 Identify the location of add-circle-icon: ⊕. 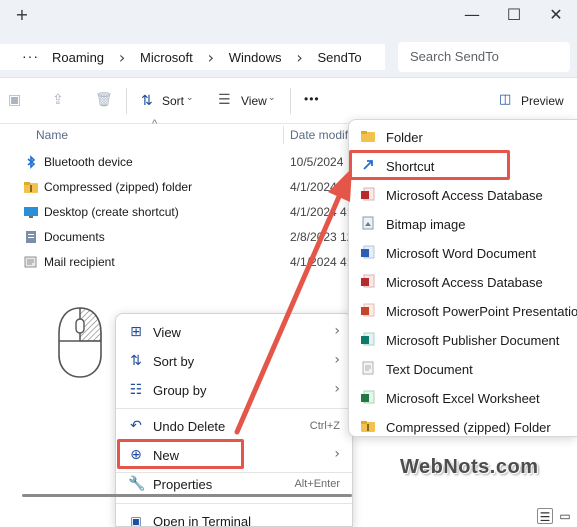
(136, 455).